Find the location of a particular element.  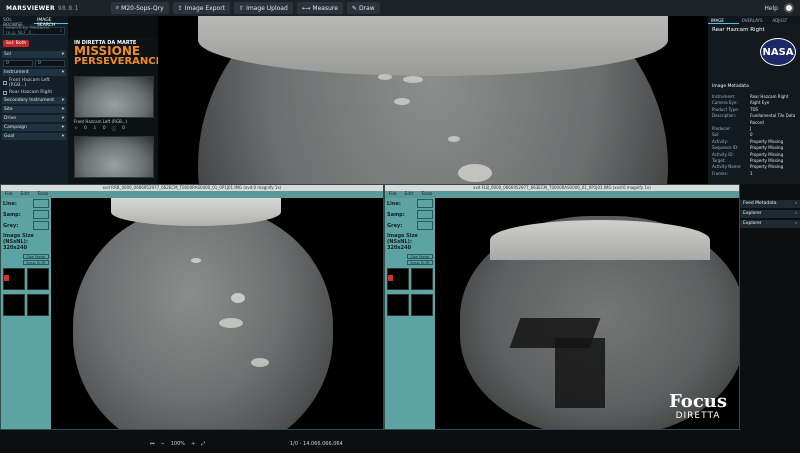

avatar is located at coordinates (789, 8).